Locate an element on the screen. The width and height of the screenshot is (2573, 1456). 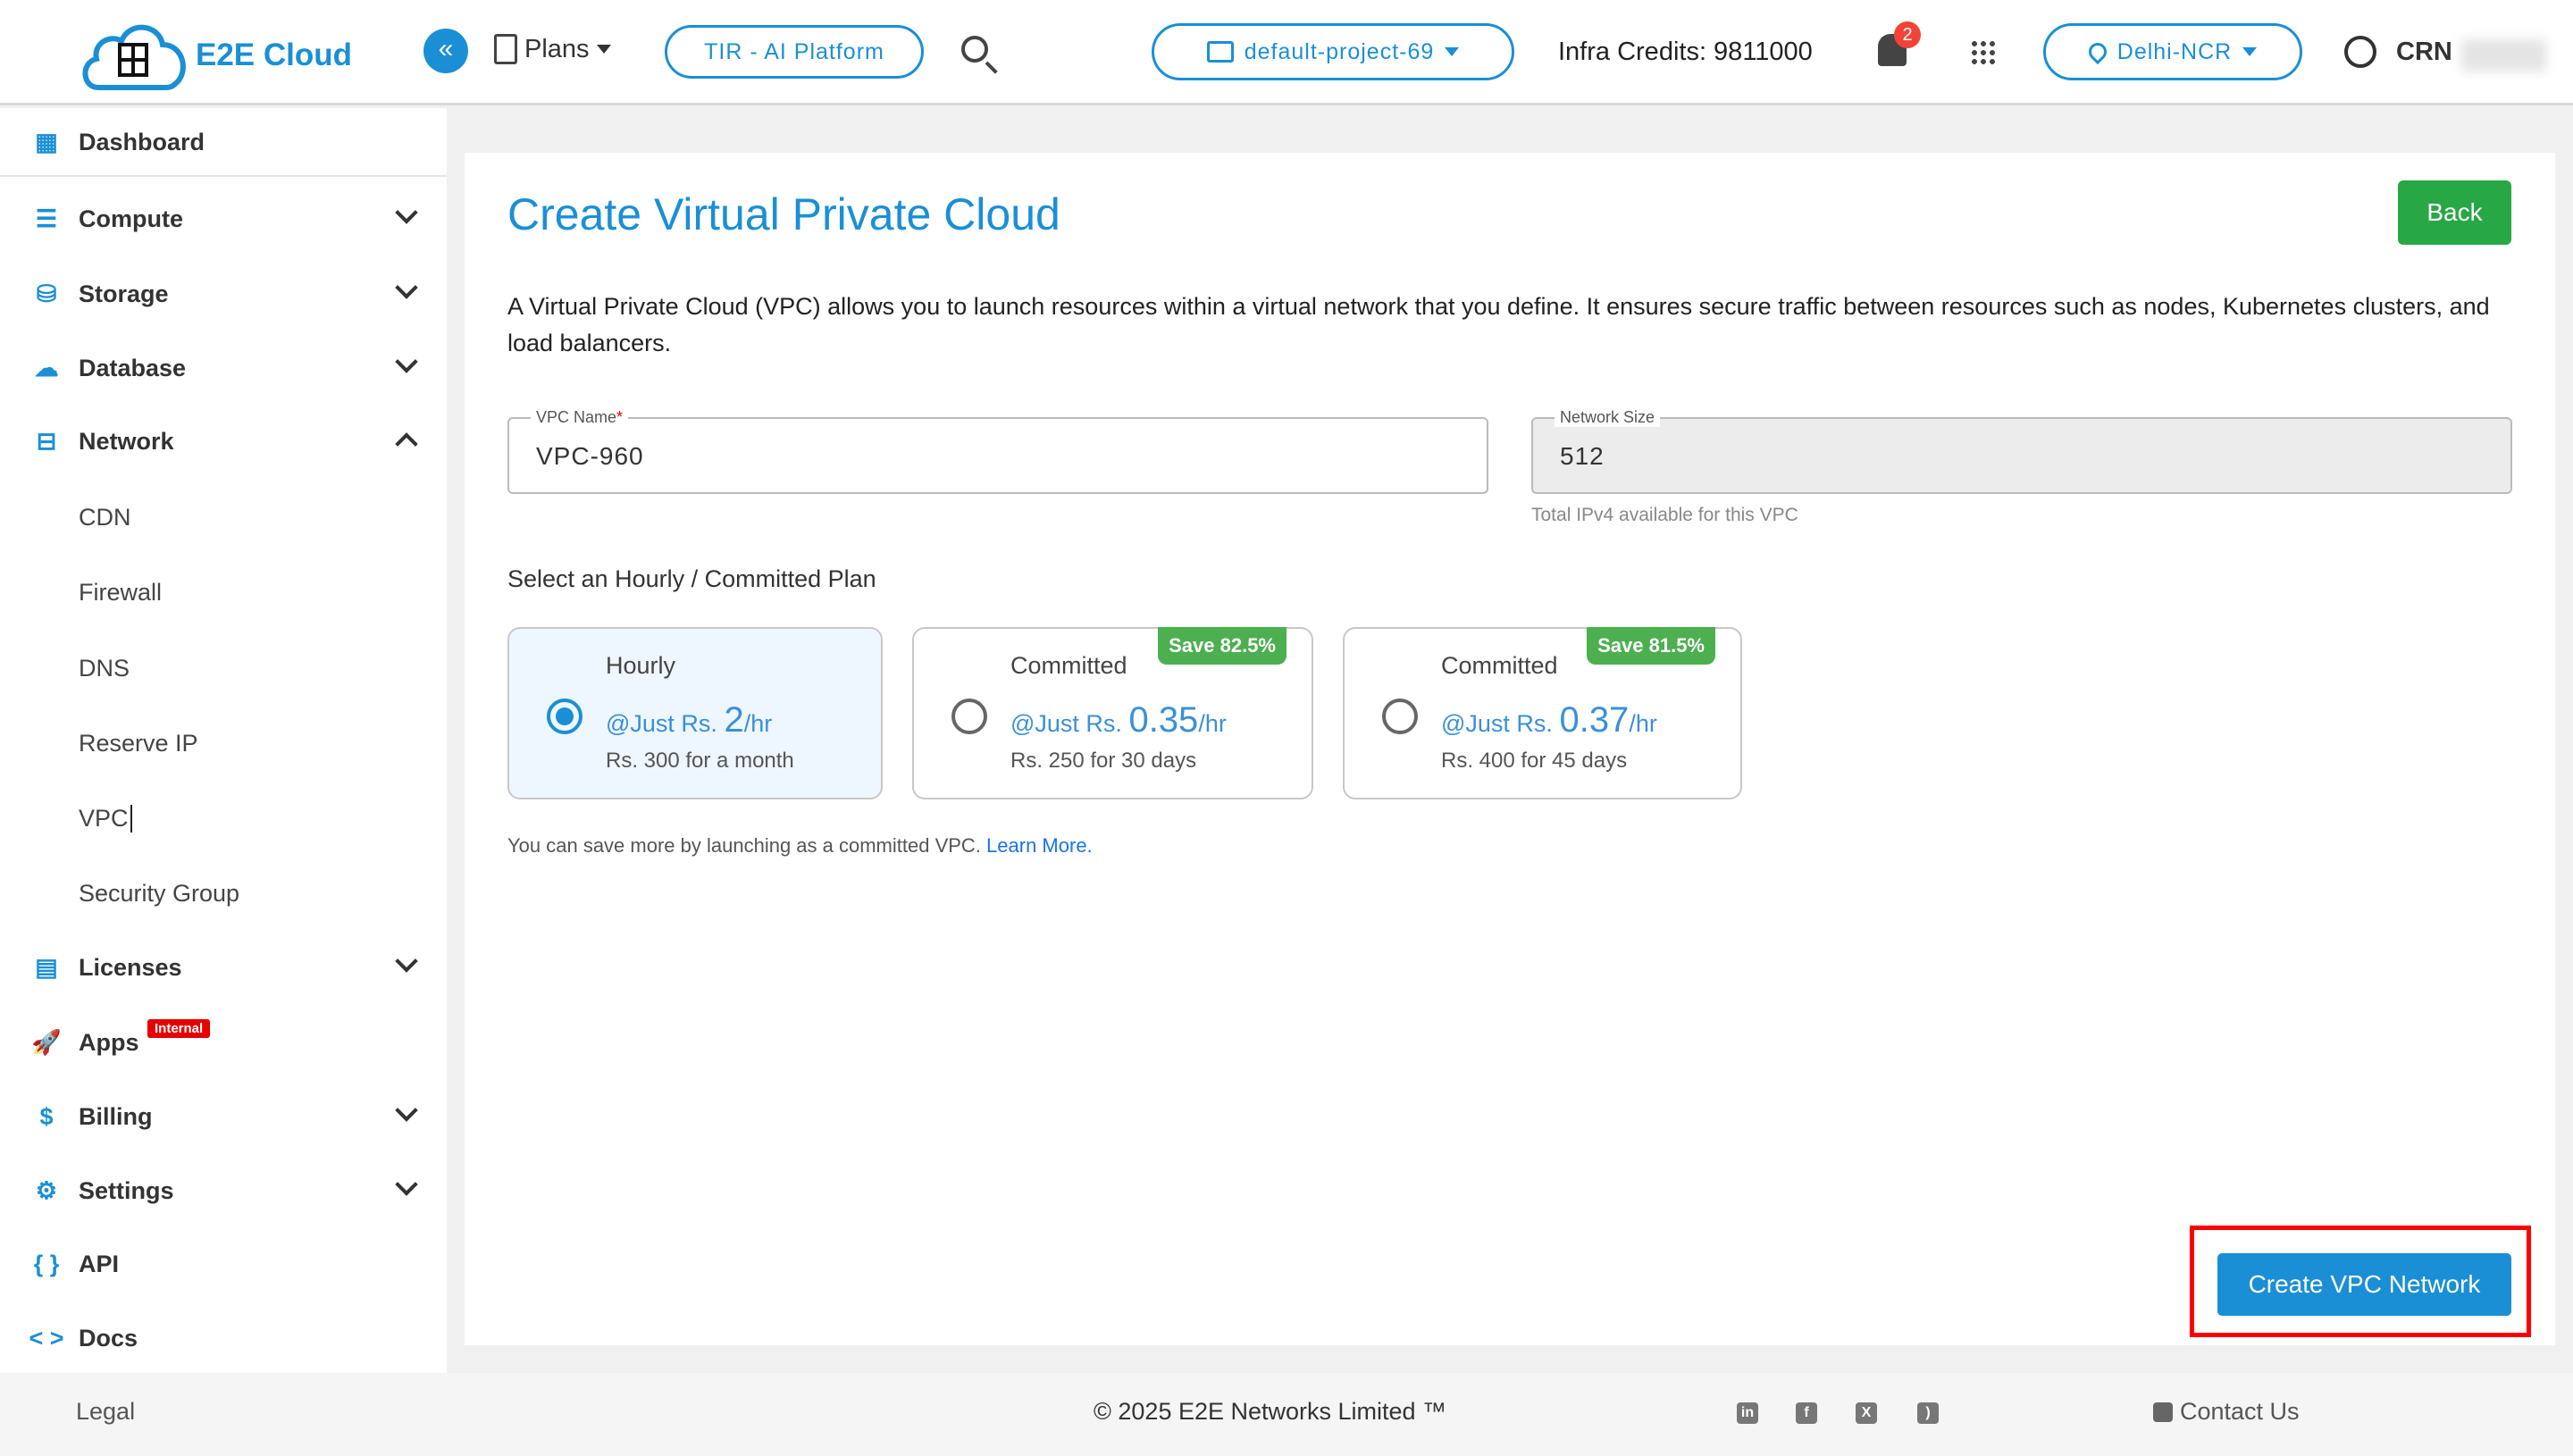
plan-title: Committed is located at coordinates (1499, 665).